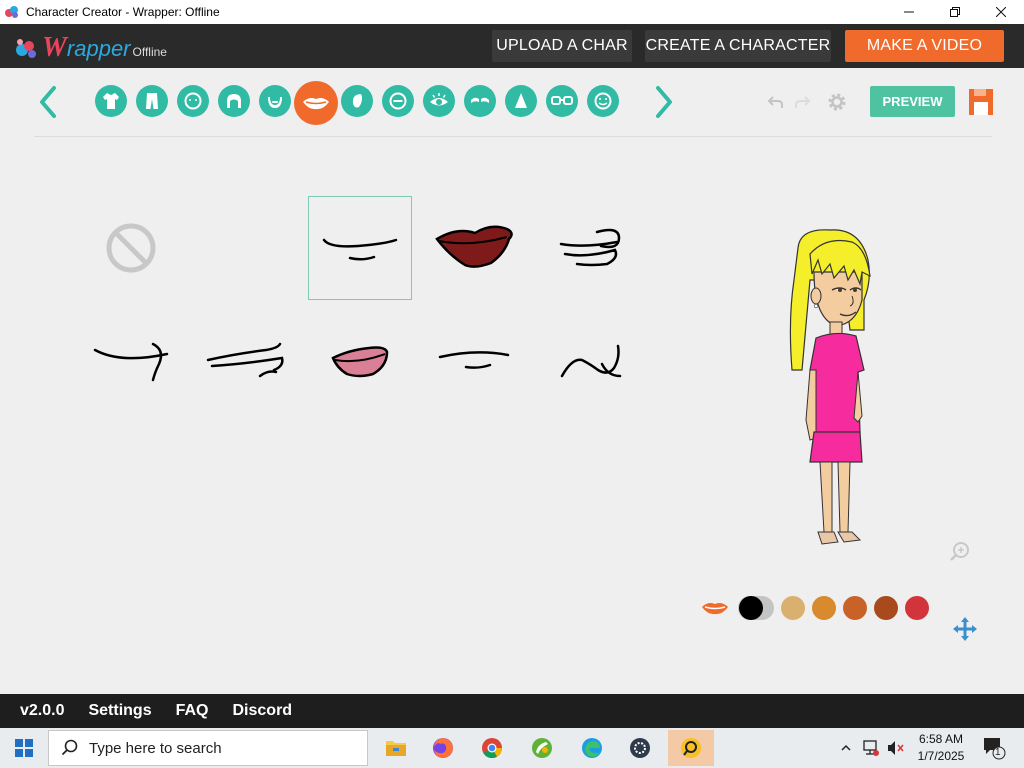 The image size is (1024, 768). I want to click on swatch-orange-brown, so click(855, 608).